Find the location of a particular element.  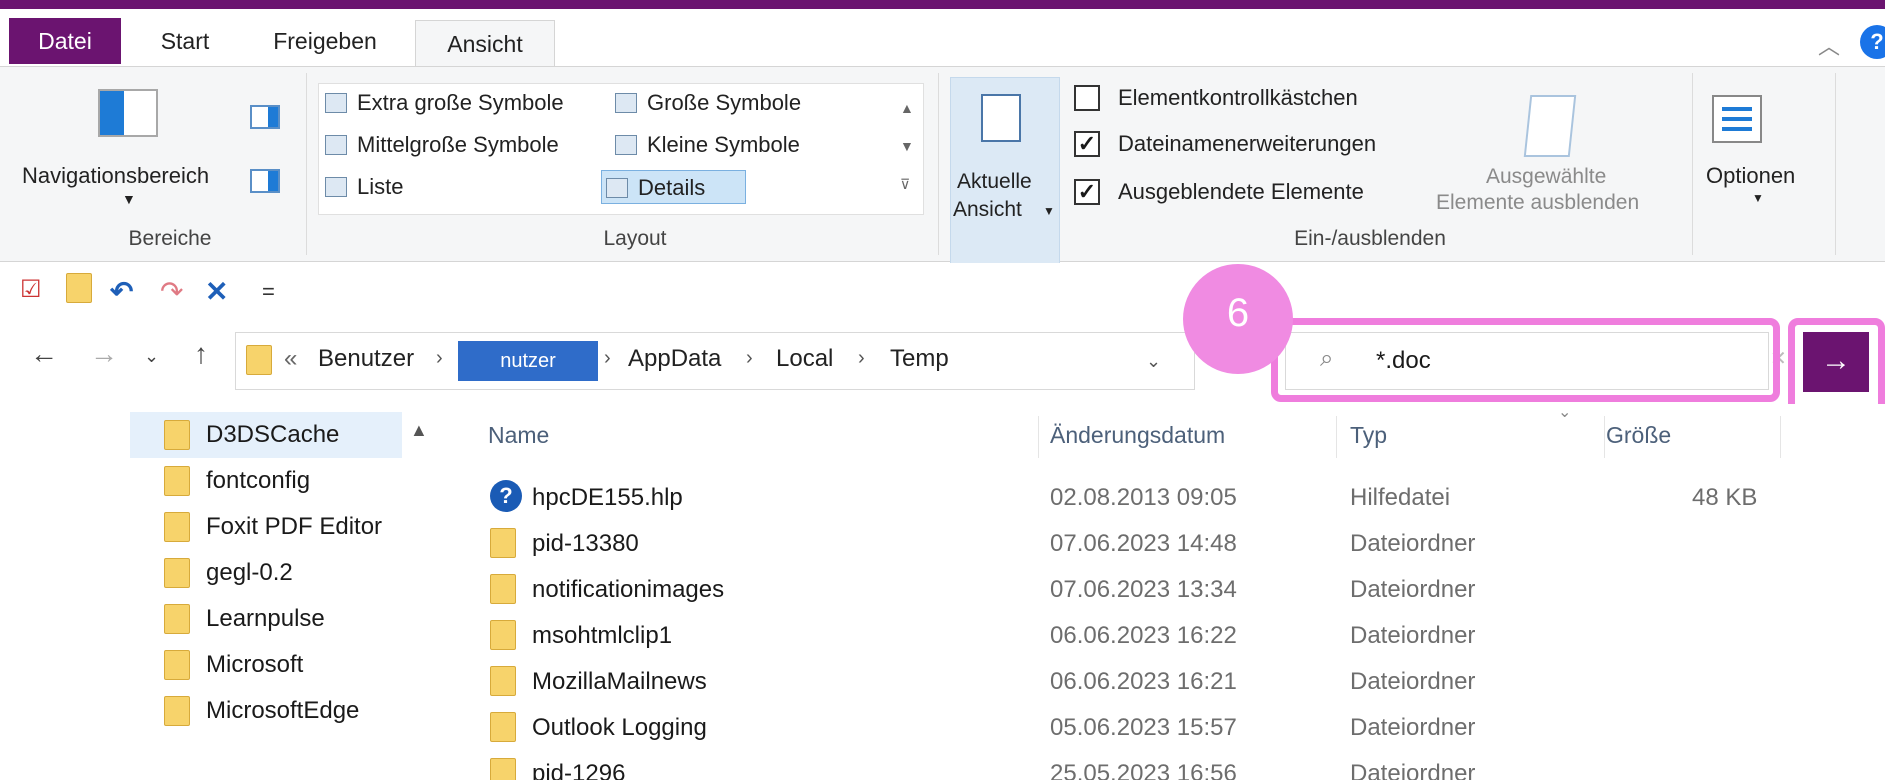

table-row: pid-13380 07.06.2023 14:48 Dateiordner is located at coordinates (1160, 543).